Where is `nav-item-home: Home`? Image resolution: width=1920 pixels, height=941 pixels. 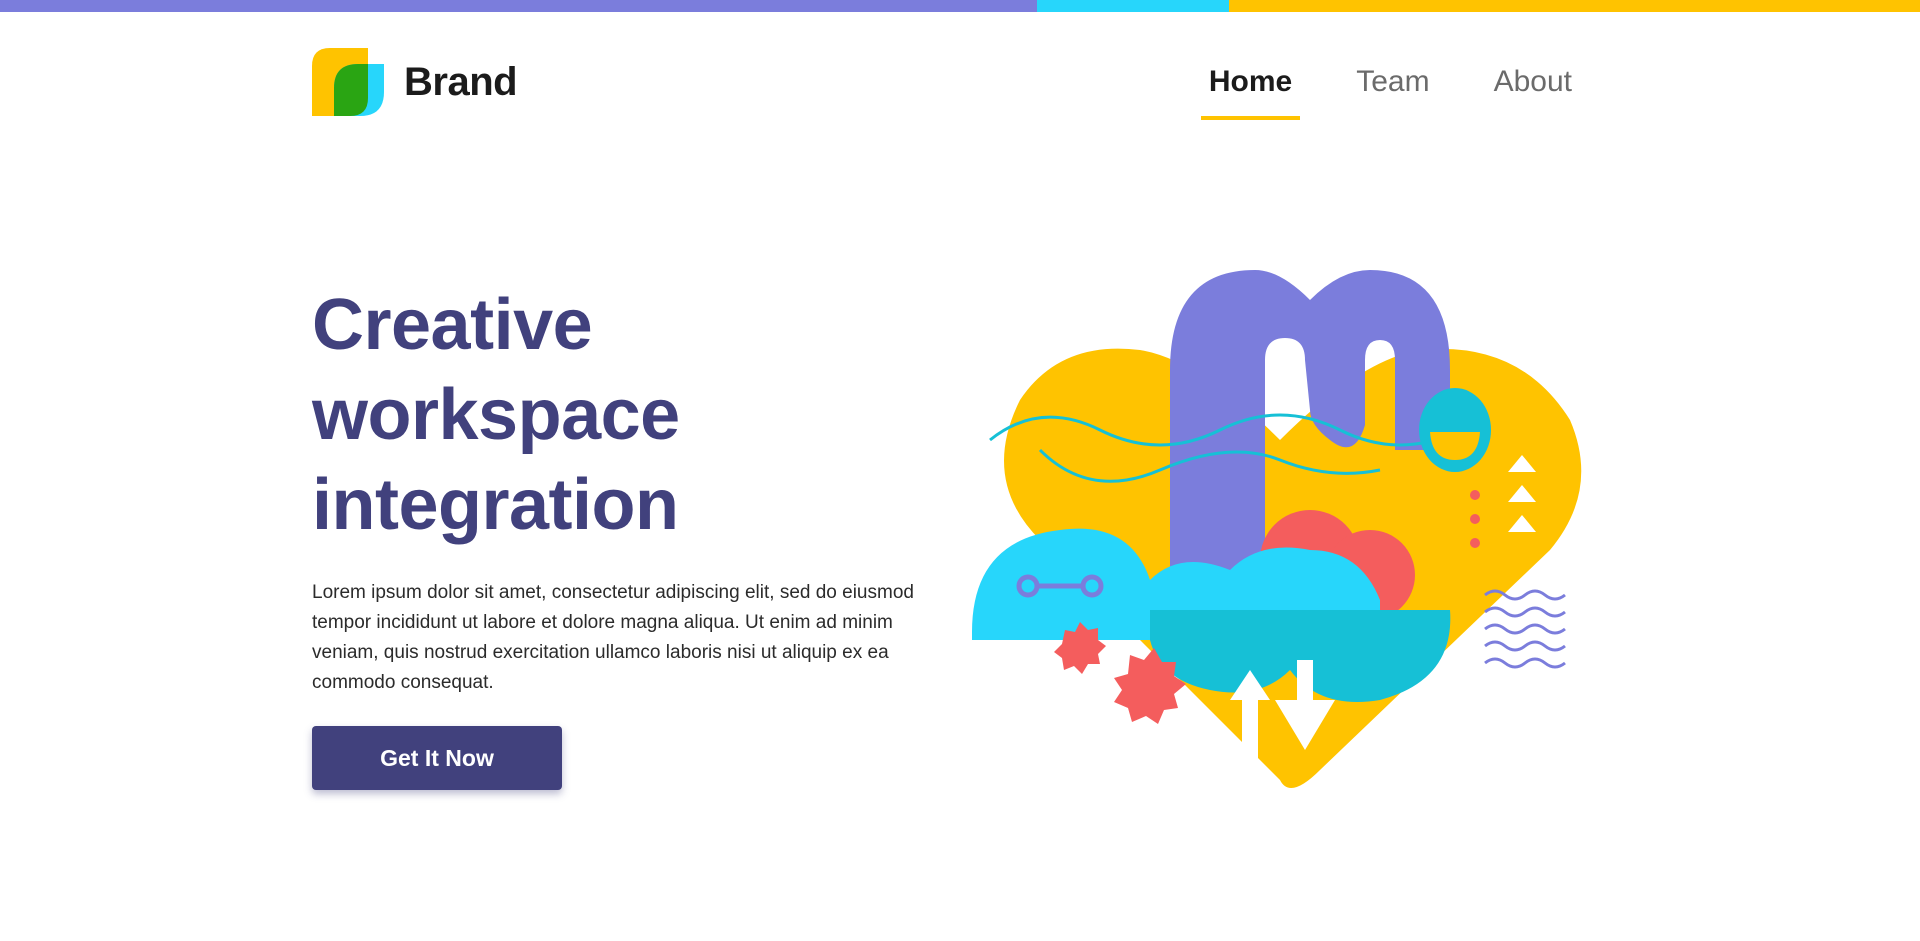
nav-item-home: Home is located at coordinates (1250, 84).